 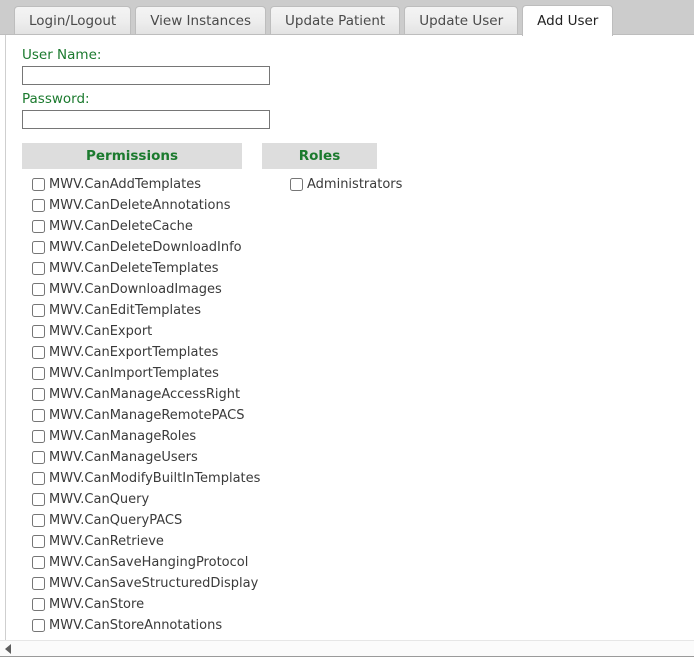 I want to click on permission-row: MWV.CanStoreAnnotations, so click(x=132, y=625).